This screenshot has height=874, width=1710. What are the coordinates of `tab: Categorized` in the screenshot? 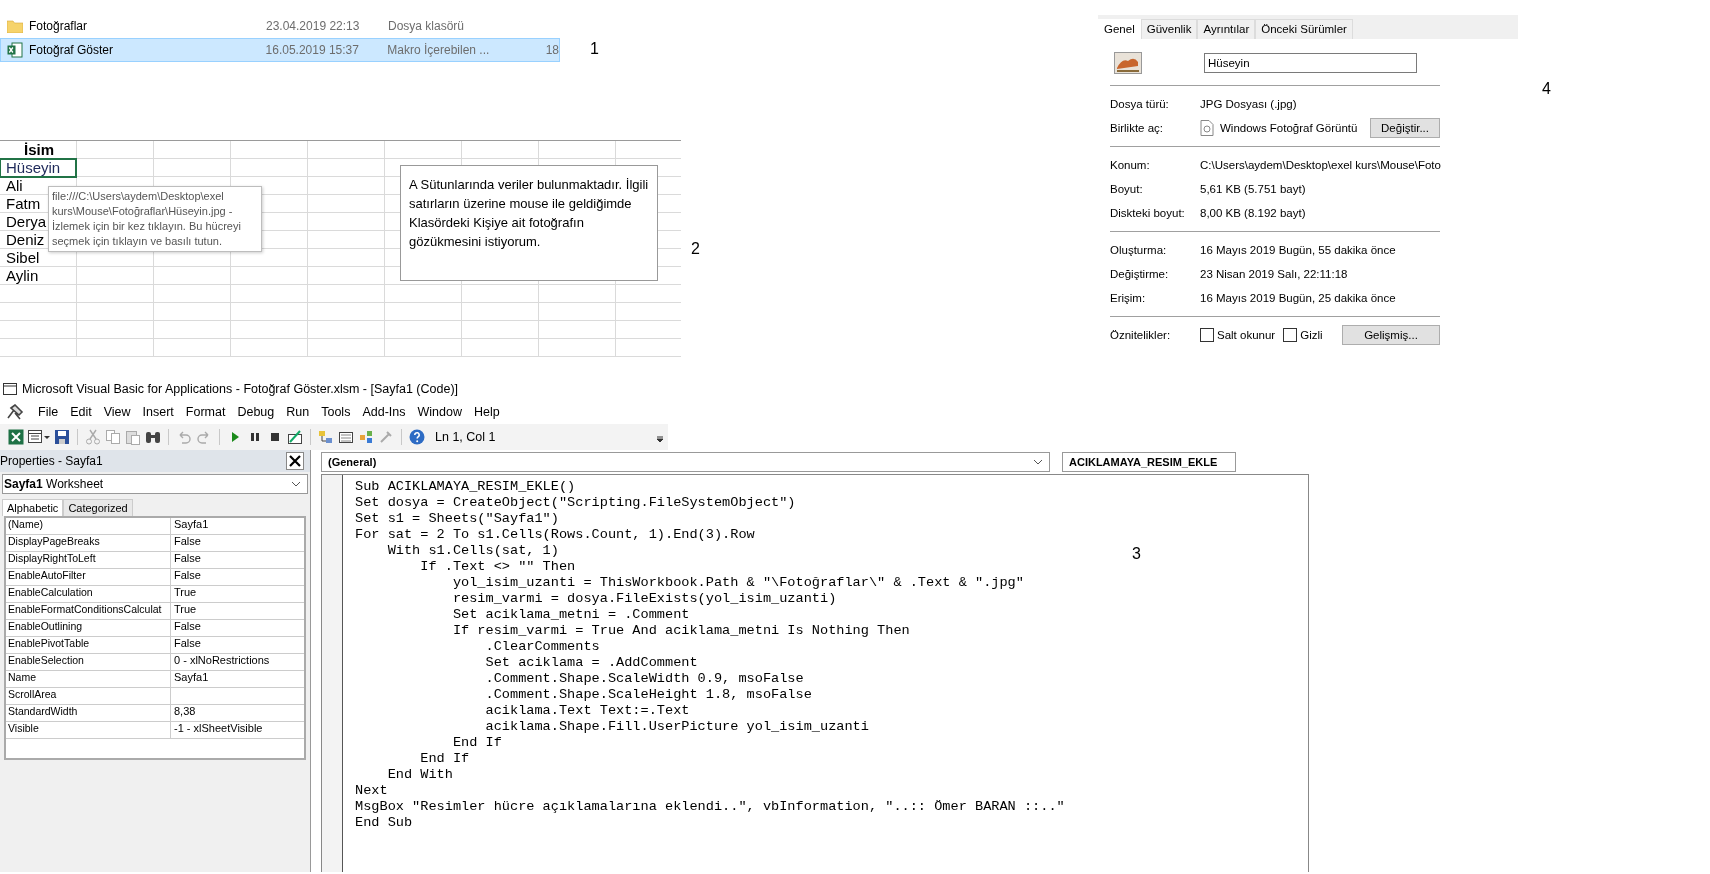 It's located at (98, 507).